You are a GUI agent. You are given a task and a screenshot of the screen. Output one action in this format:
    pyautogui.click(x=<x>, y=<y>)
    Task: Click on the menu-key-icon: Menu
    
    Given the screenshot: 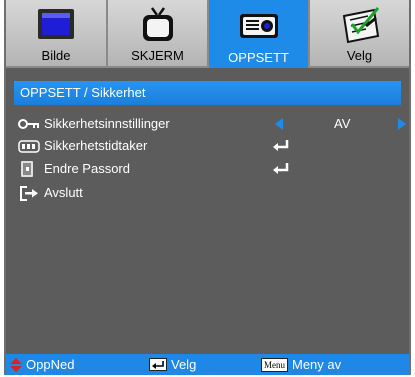 What is the action you would take?
    pyautogui.click(x=274, y=364)
    